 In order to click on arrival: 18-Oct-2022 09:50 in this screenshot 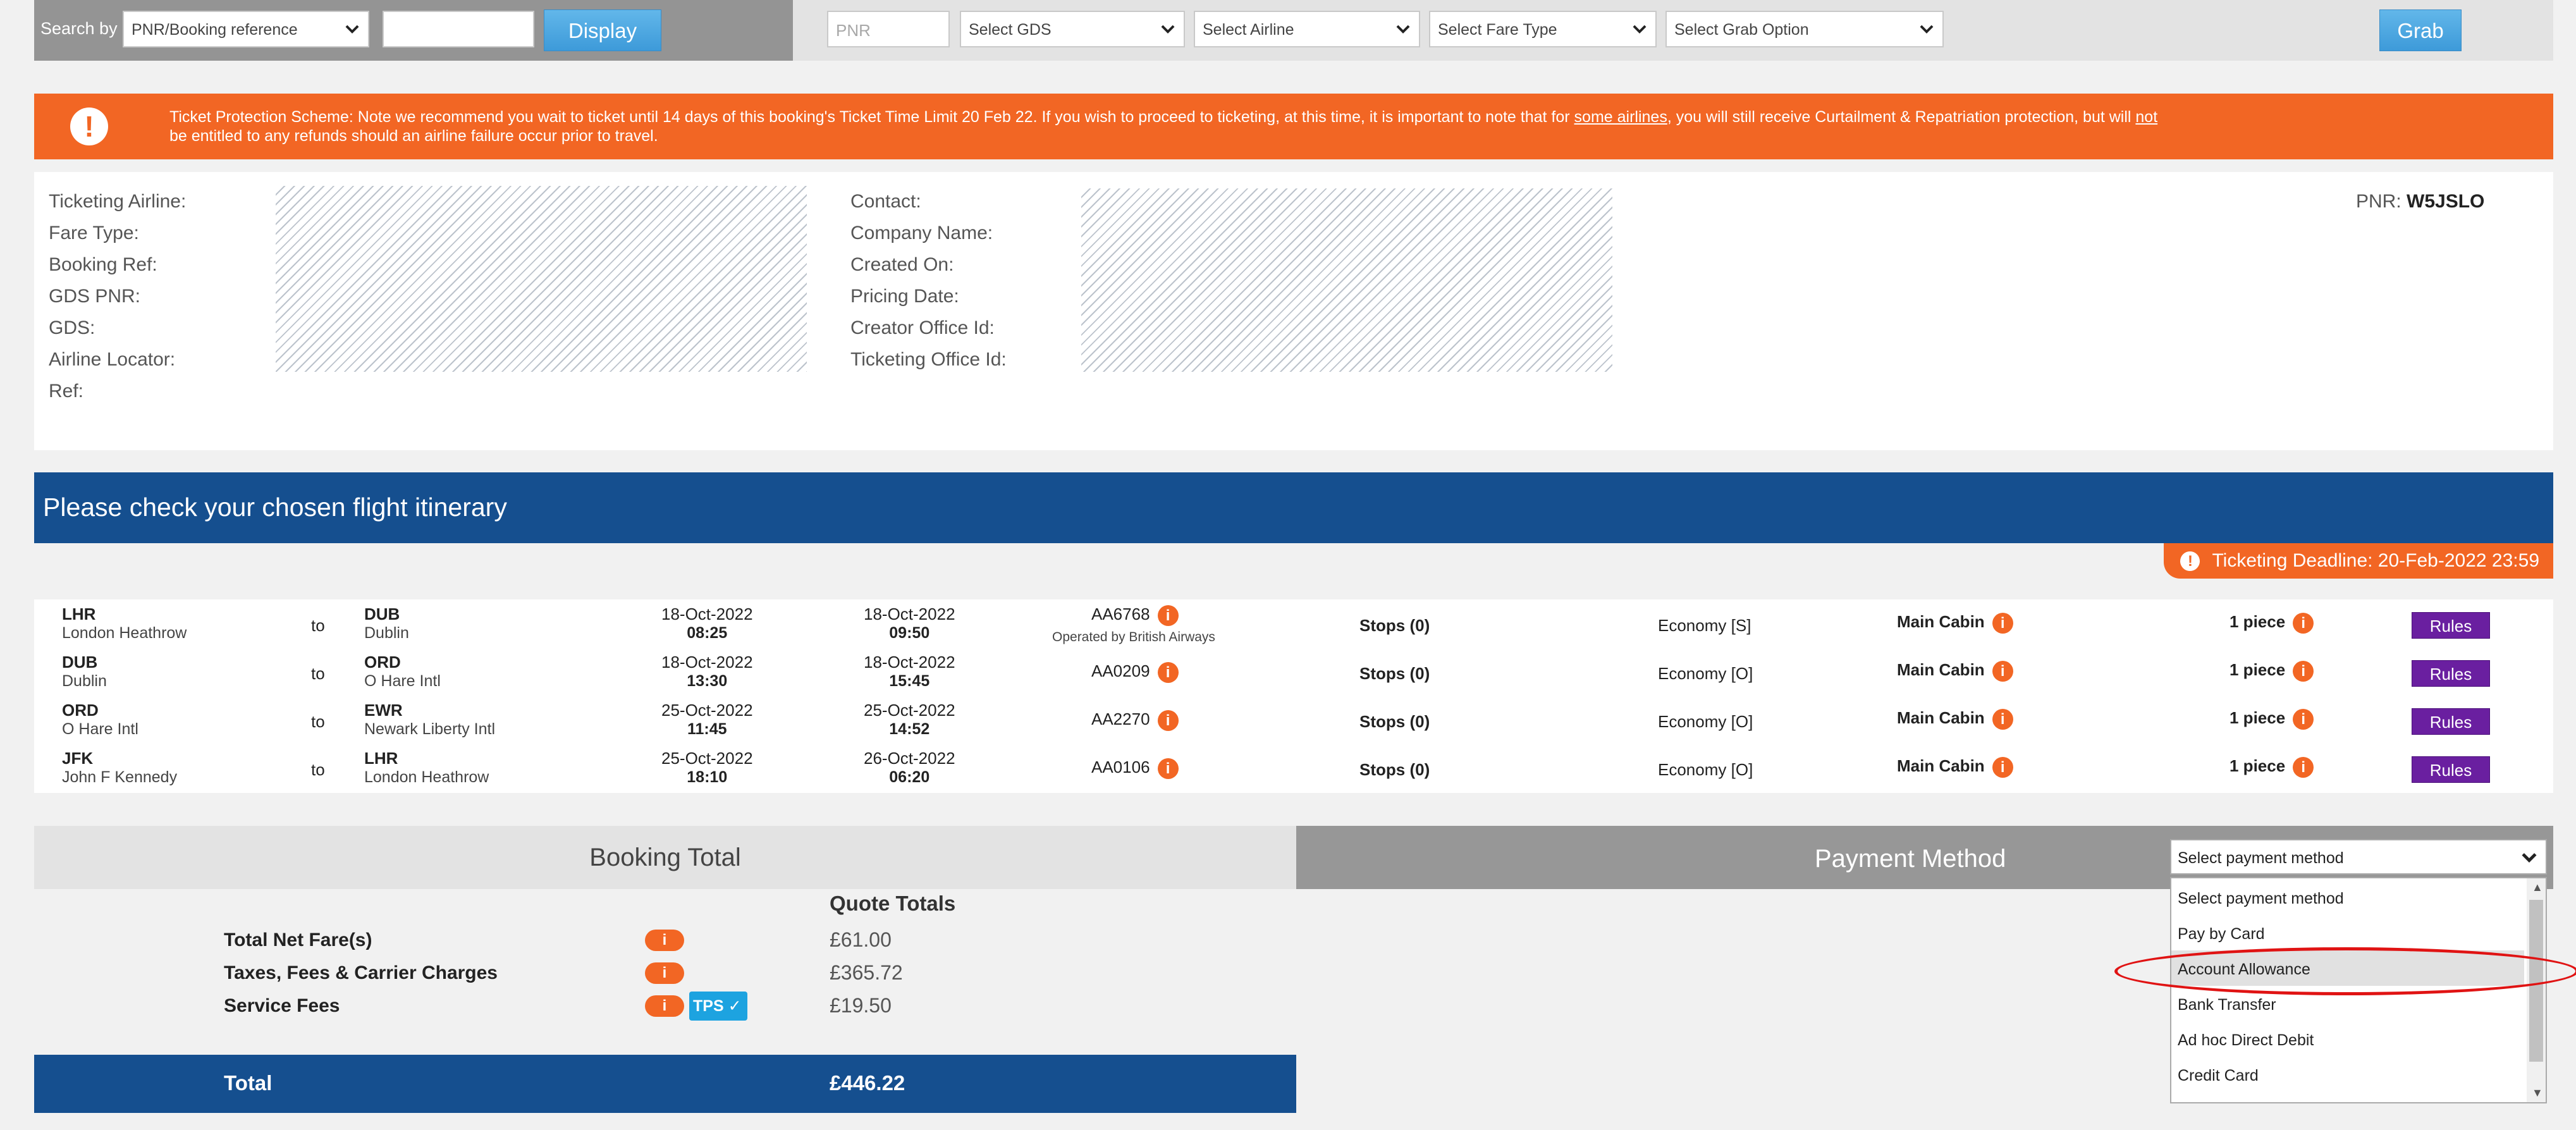, I will do `click(909, 624)`.